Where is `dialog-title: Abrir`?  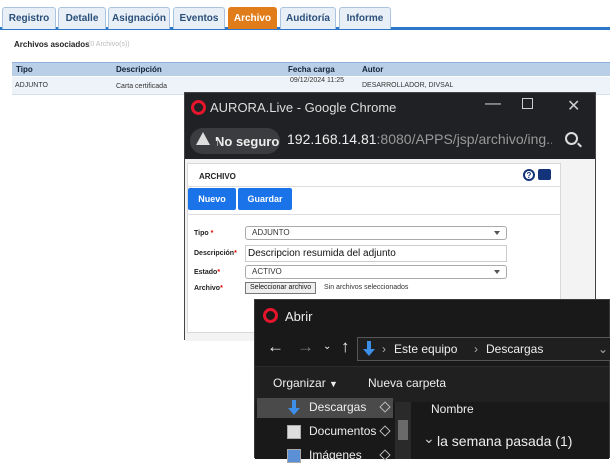
dialog-title: Abrir is located at coordinates (299, 316).